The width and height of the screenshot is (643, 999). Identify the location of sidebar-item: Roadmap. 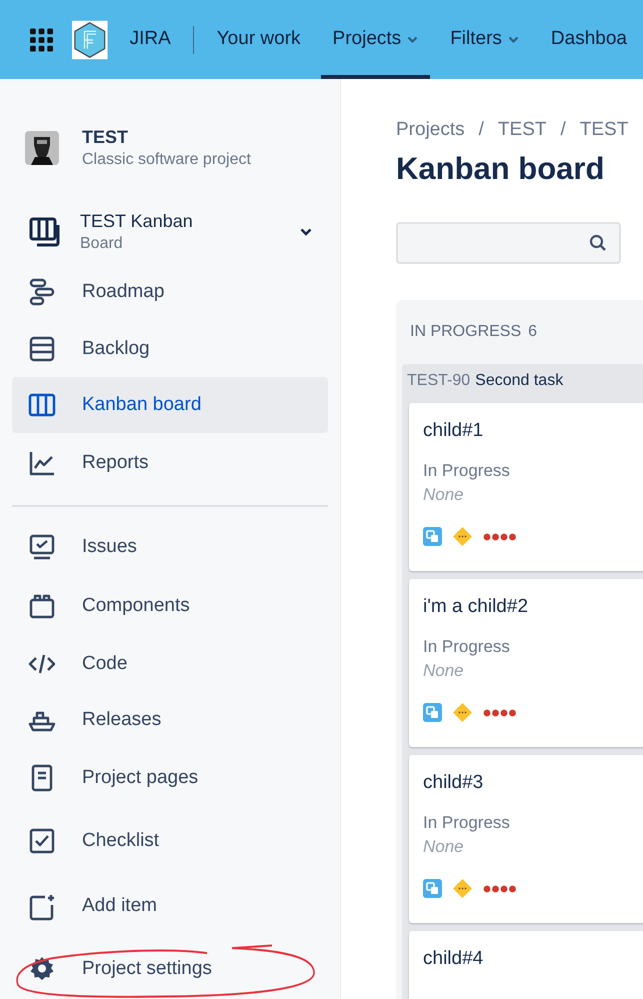
(170, 291).